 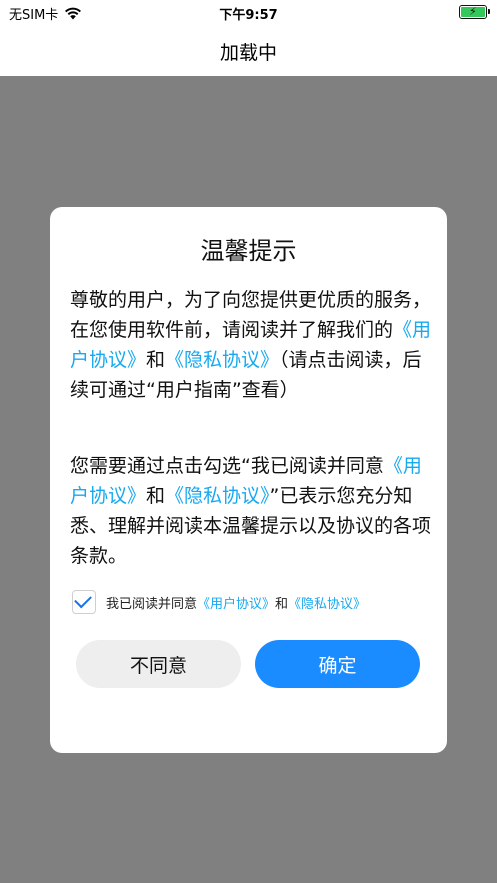 I want to click on nav-bar: 加载中, so click(x=248, y=51).